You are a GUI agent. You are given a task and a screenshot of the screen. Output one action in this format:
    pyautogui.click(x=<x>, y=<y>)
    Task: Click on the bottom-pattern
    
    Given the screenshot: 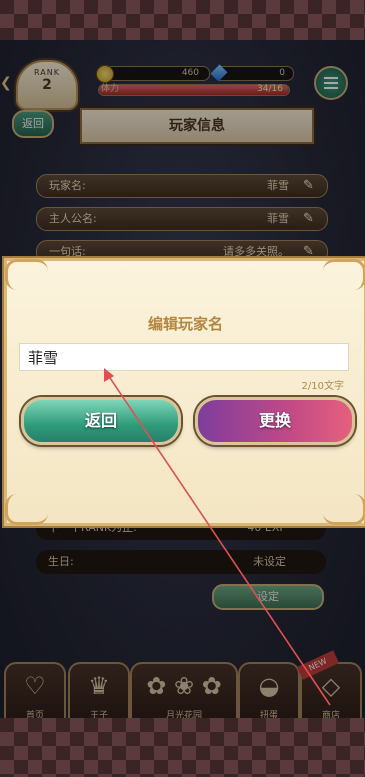 What is the action you would take?
    pyautogui.click(x=182, y=747)
    